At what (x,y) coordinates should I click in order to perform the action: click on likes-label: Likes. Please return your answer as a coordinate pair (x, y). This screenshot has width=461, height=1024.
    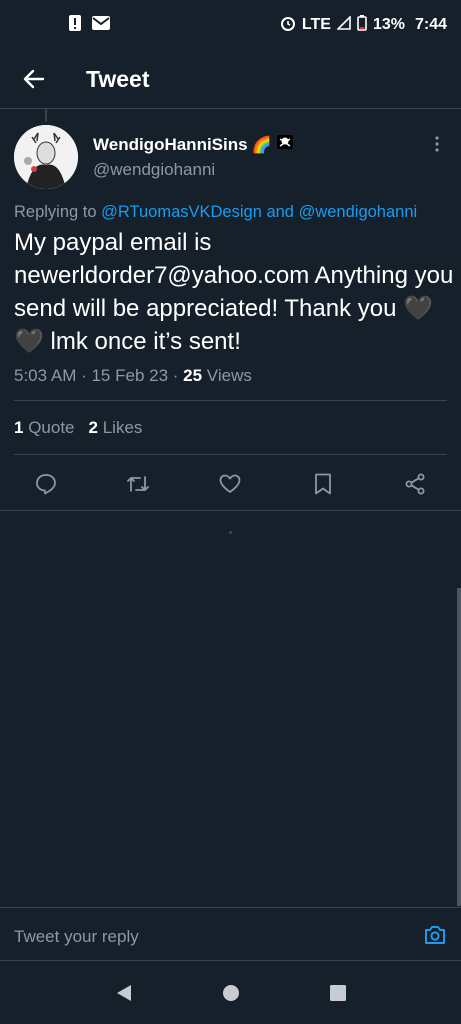
    Looking at the image, I should click on (120, 427).